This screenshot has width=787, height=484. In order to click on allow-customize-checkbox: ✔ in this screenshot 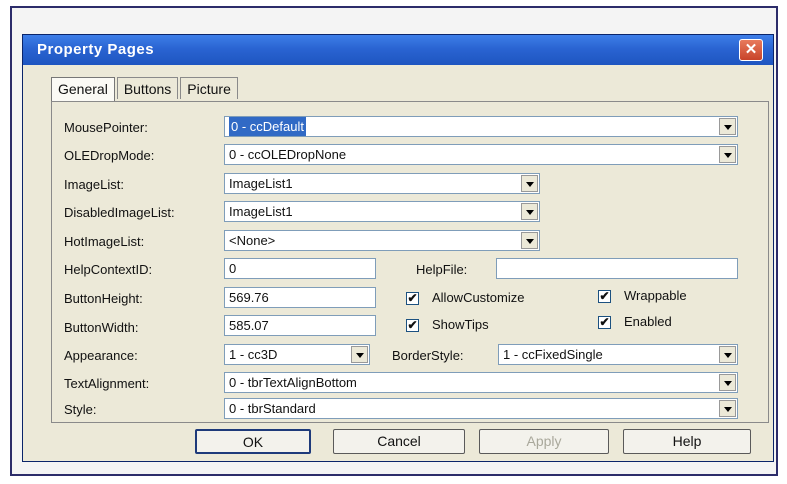, I will do `click(412, 298)`.